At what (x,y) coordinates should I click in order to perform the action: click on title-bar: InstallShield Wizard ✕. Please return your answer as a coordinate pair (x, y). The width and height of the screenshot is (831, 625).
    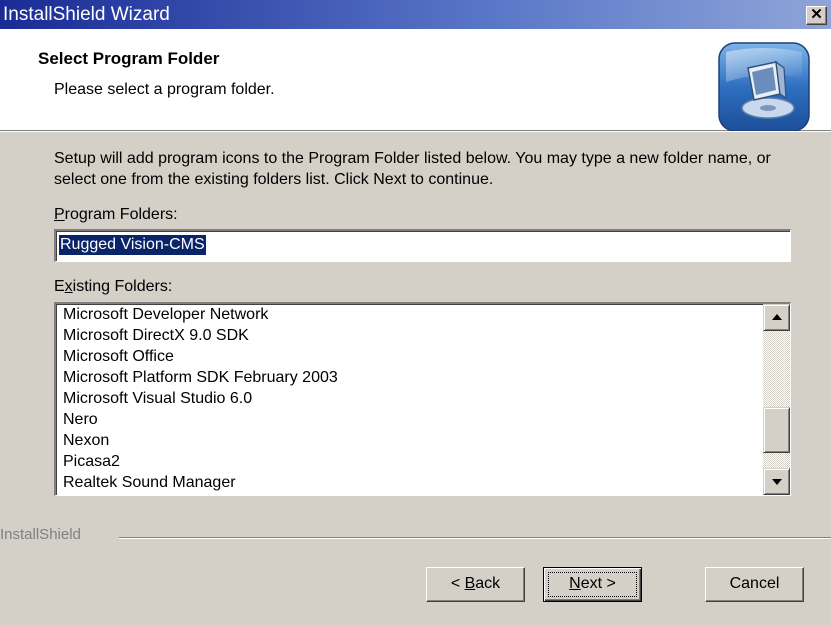
    Looking at the image, I should click on (415, 14).